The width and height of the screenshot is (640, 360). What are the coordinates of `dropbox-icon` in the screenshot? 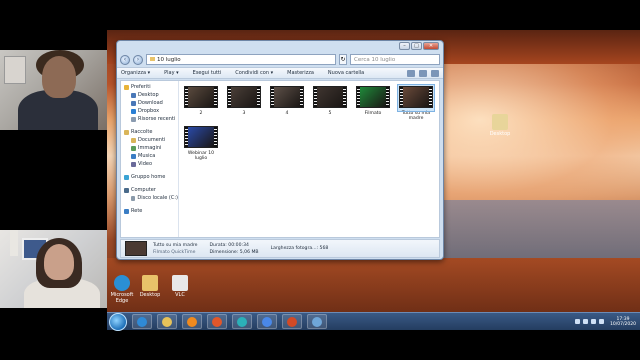 It's located at (133, 111).